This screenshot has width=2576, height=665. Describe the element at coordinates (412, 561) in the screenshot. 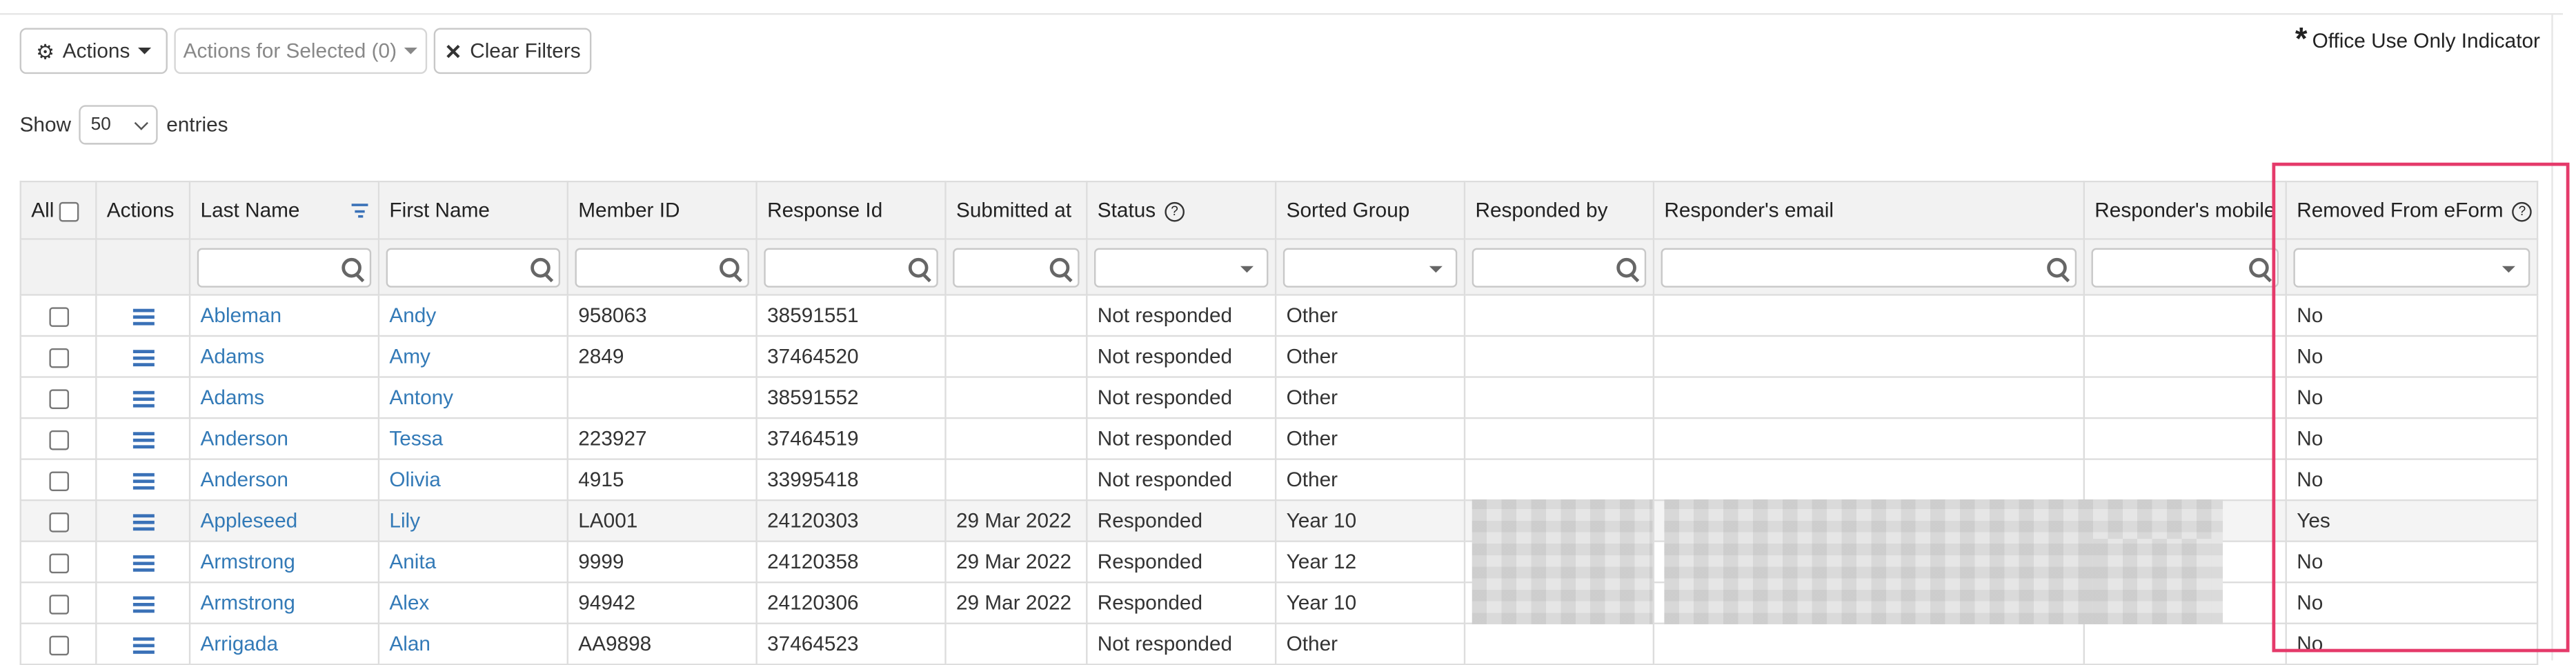

I see `first-name-link: Anita` at that location.